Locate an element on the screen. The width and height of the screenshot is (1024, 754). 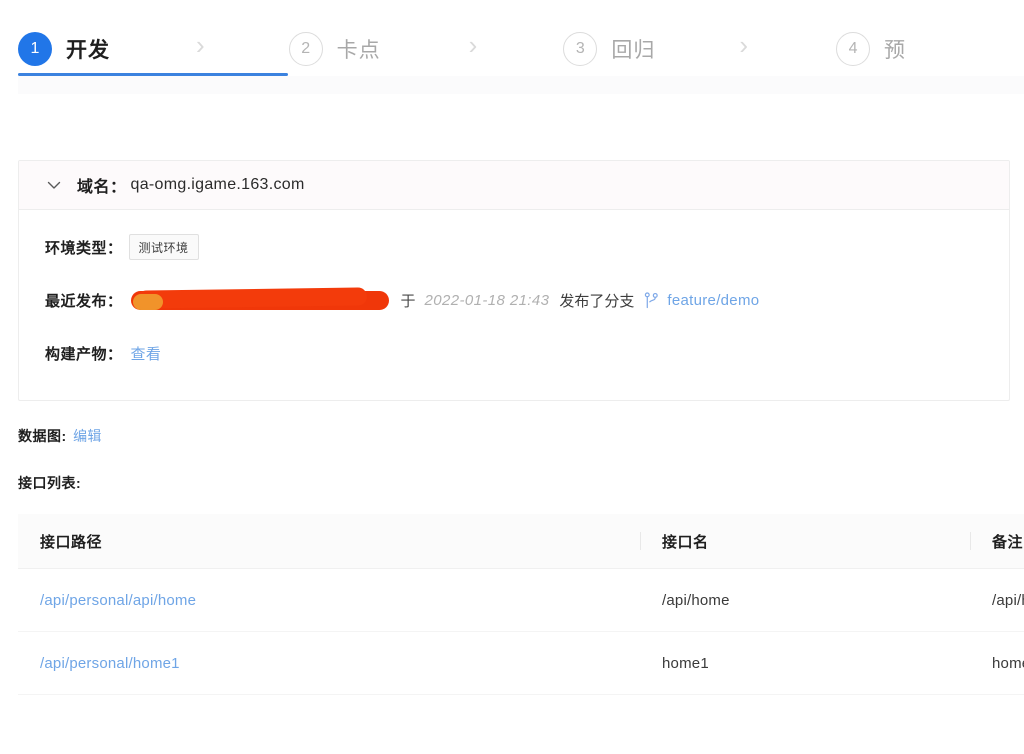
build-artifact-row: 构建产物： 查看 is located at coordinates (514, 353).